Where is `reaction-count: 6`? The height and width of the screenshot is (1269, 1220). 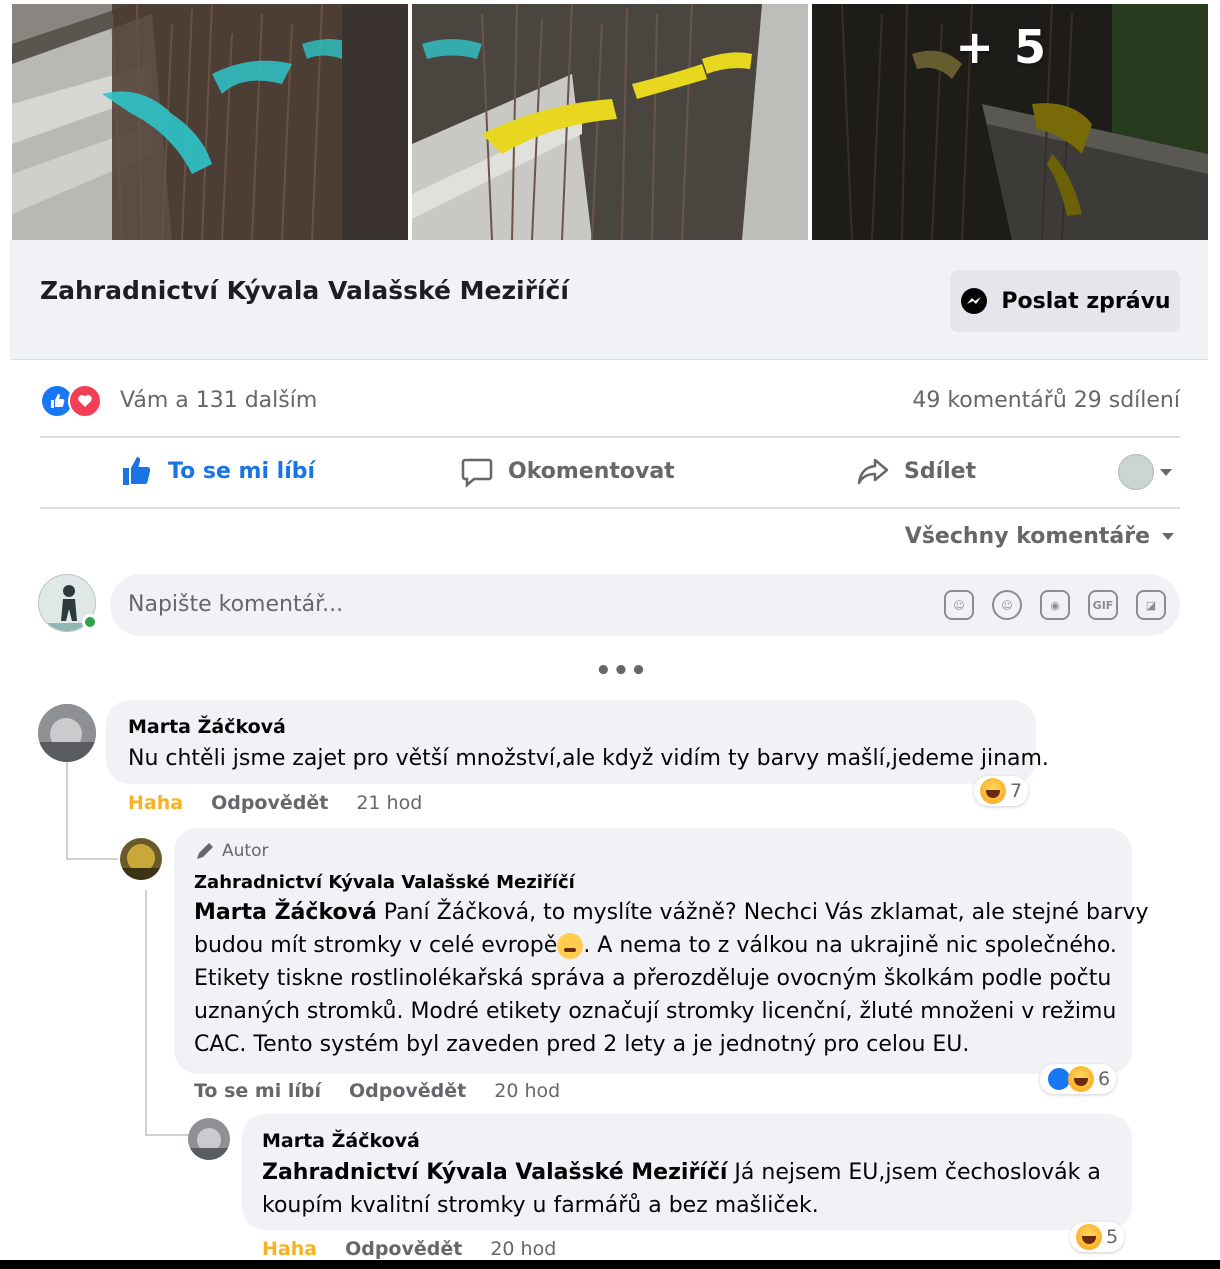
reaction-count: 6 is located at coordinates (1104, 1079).